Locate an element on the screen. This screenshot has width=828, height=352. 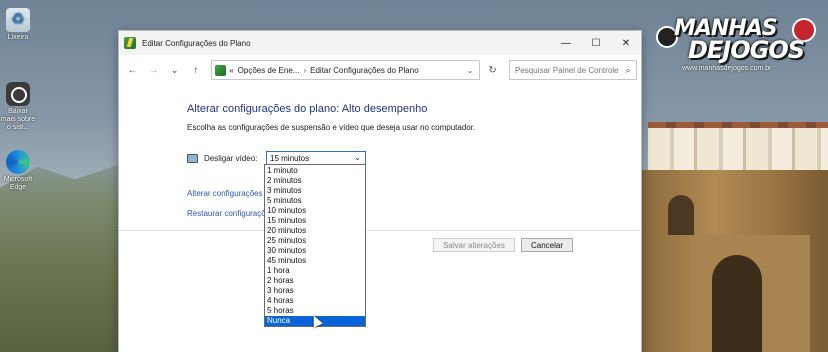
search-icon: ⌕ is located at coordinates (628, 70).